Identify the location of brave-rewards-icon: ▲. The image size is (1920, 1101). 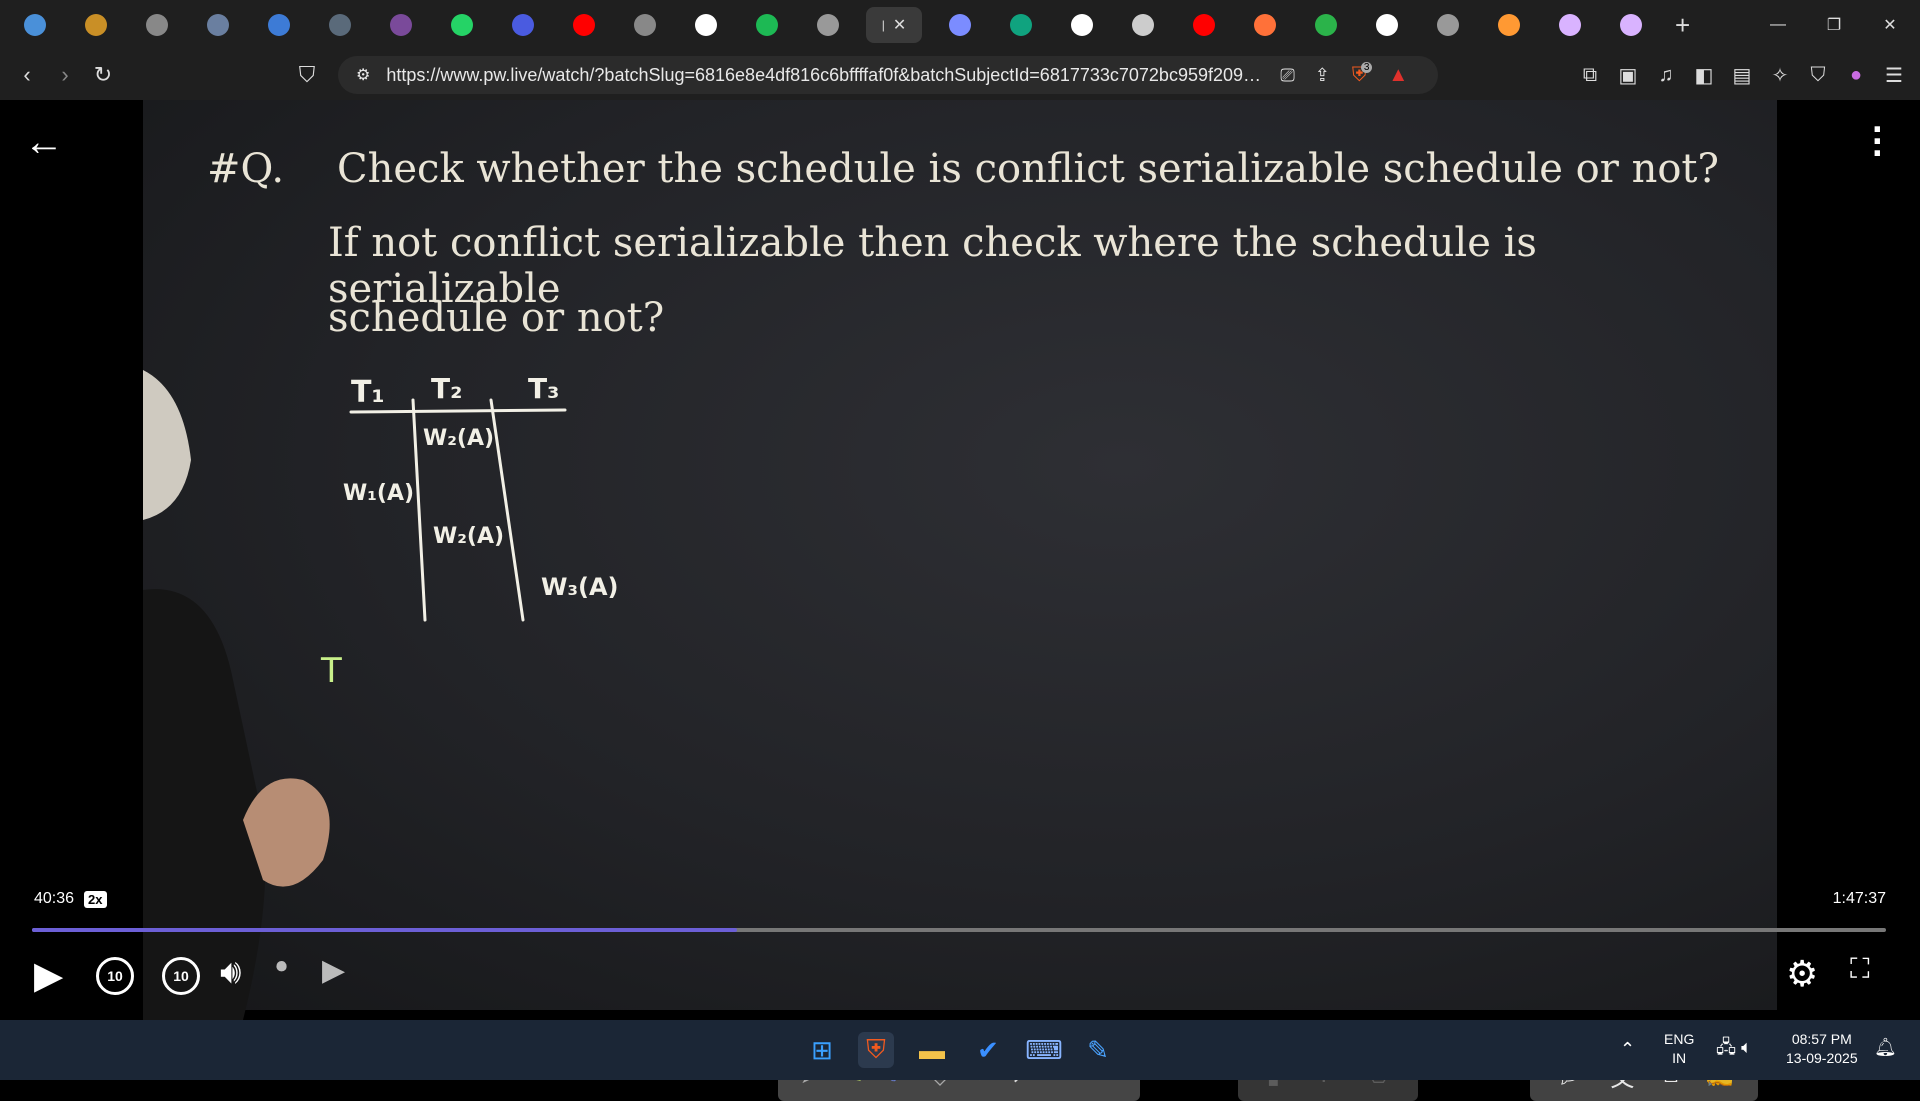
(1398, 75).